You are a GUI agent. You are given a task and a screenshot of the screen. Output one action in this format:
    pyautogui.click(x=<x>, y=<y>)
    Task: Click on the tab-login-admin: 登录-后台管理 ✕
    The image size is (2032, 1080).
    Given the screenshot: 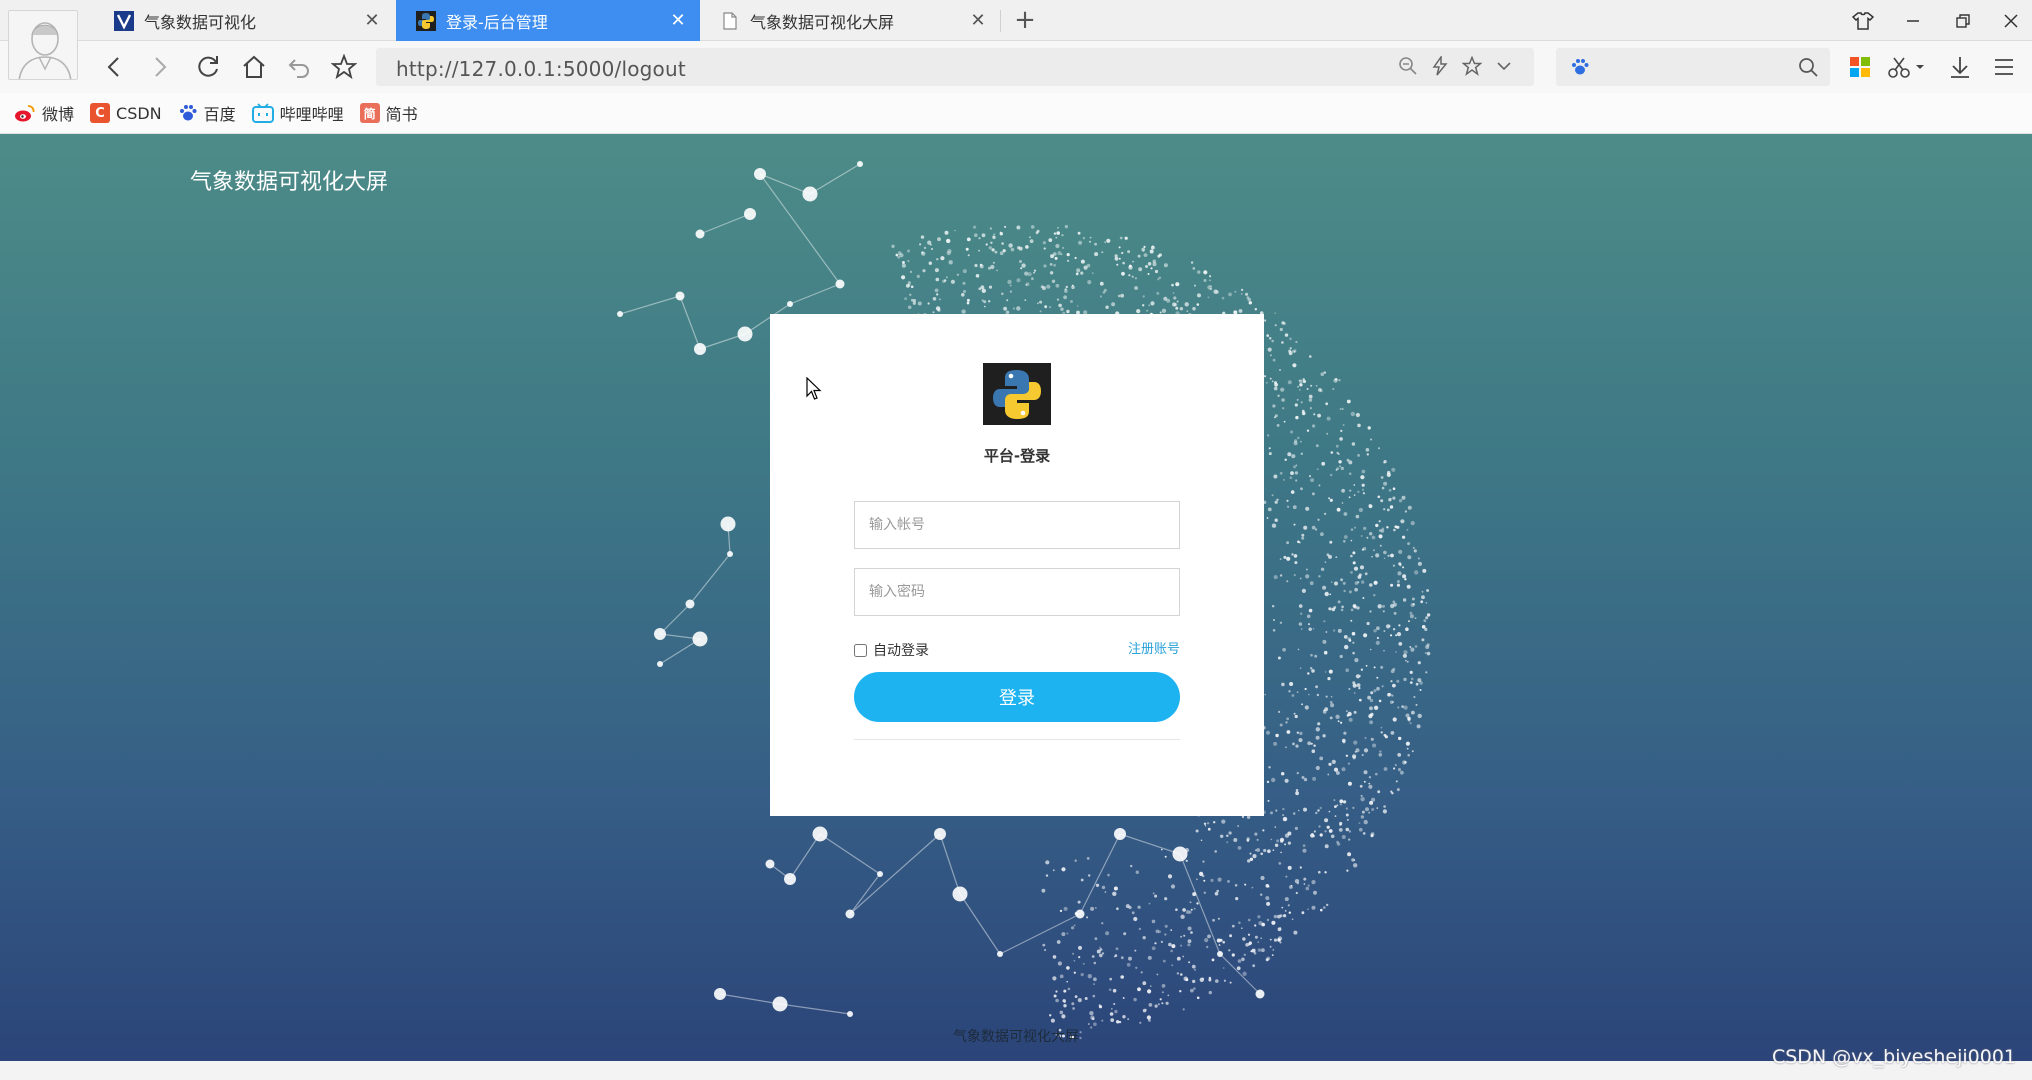 What is the action you would take?
    pyautogui.click(x=548, y=20)
    